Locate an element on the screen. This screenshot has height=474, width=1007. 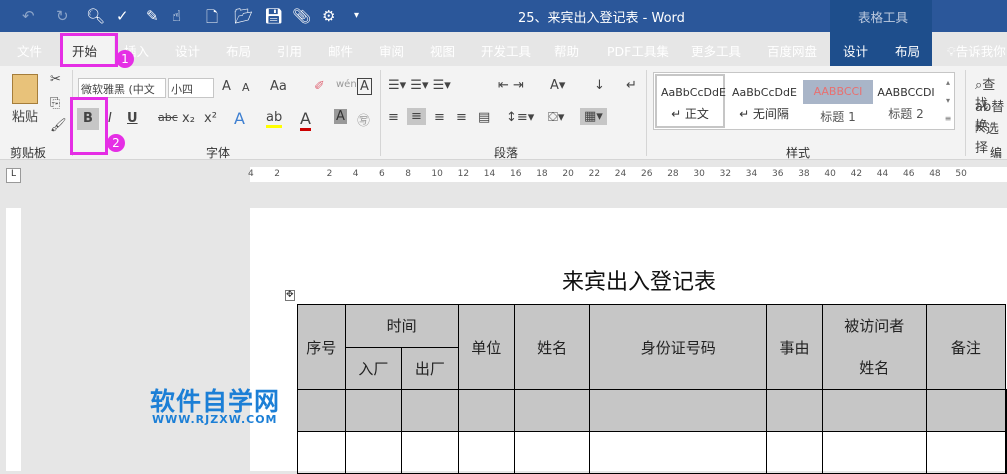
tab-baidu-netdisk: 百度网盘 is located at coordinates (792, 50).